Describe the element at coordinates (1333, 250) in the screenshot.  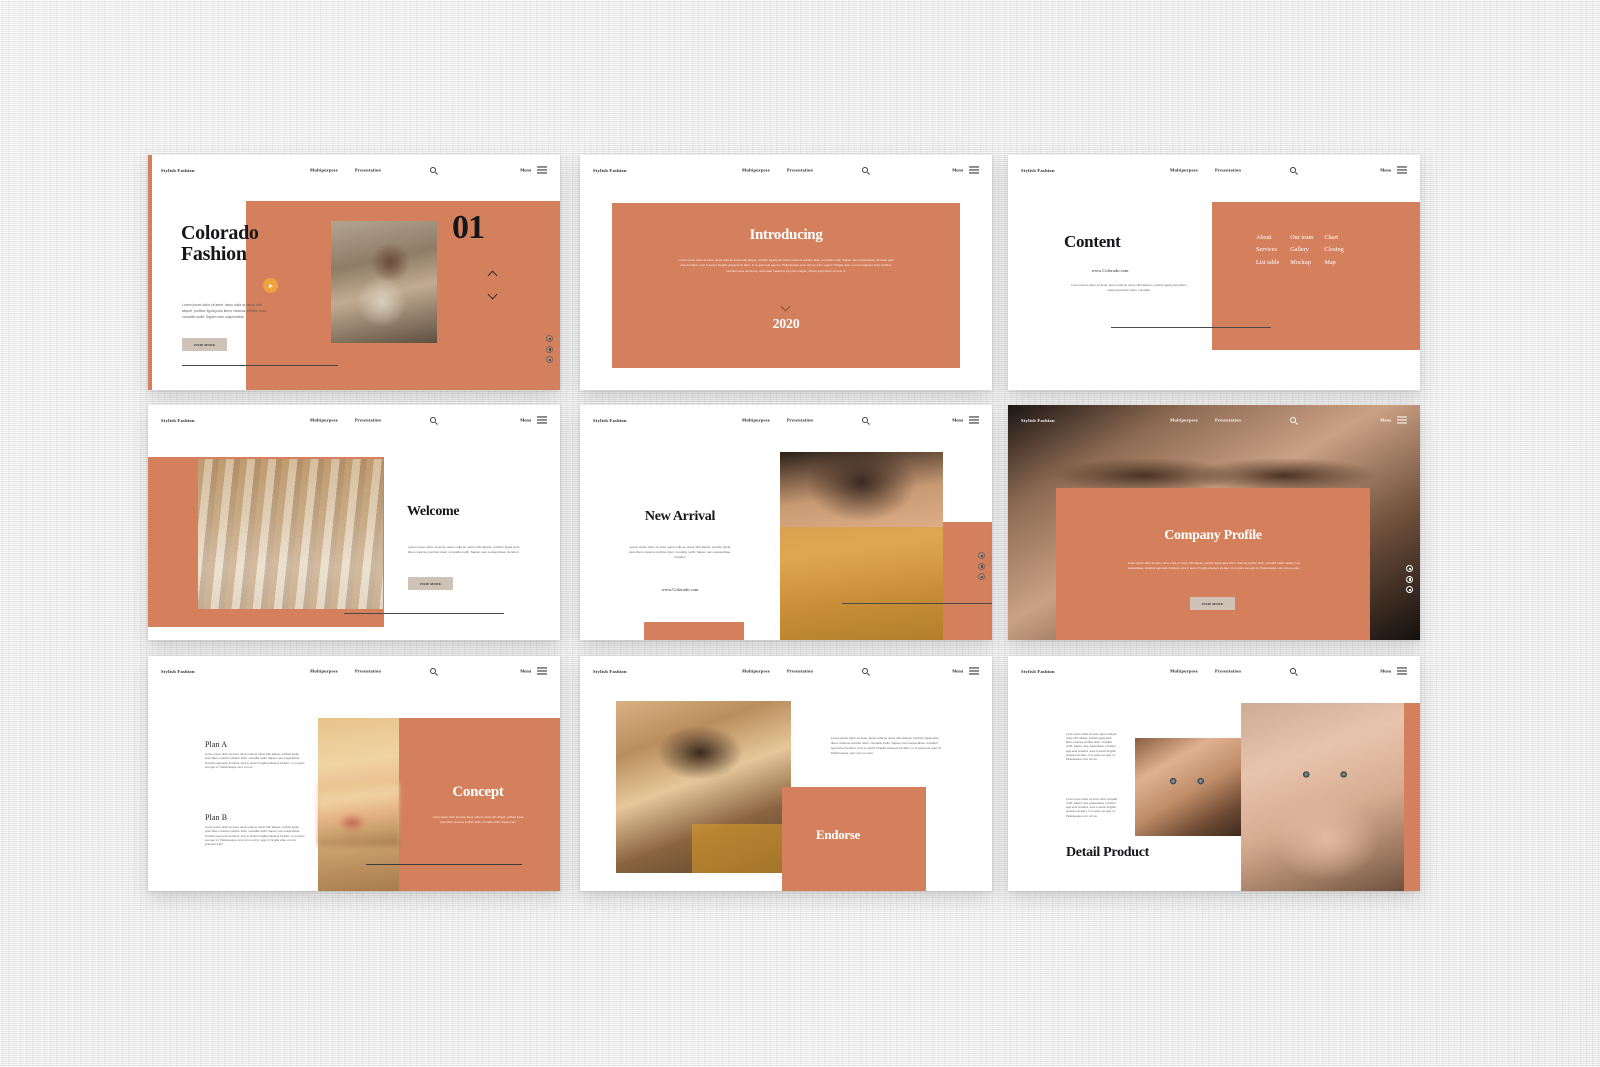
I see `content-item: Closing` at that location.